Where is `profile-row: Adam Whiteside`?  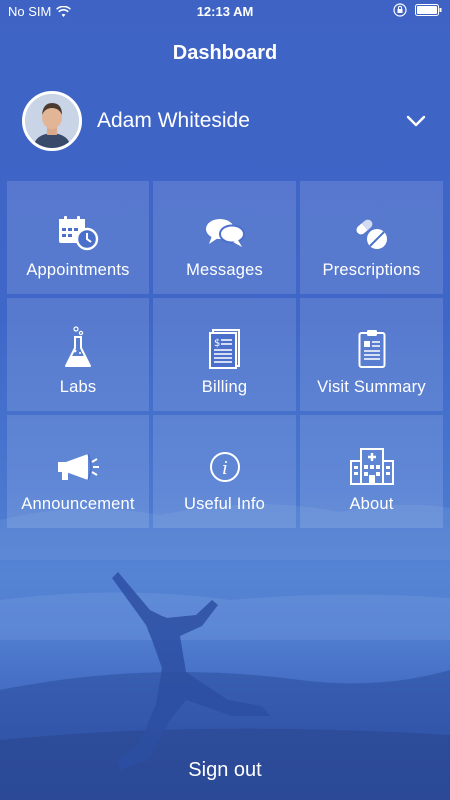 profile-row: Adam Whiteside is located at coordinates (225, 121).